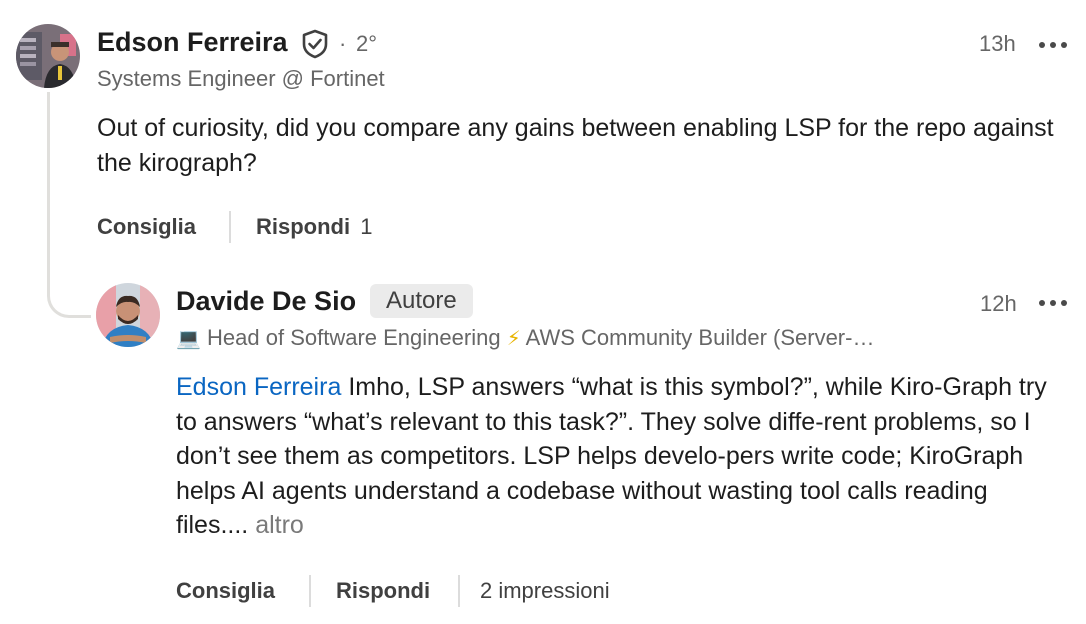 The height and width of the screenshot is (624, 1086). I want to click on reply-time: 12h, so click(998, 303).